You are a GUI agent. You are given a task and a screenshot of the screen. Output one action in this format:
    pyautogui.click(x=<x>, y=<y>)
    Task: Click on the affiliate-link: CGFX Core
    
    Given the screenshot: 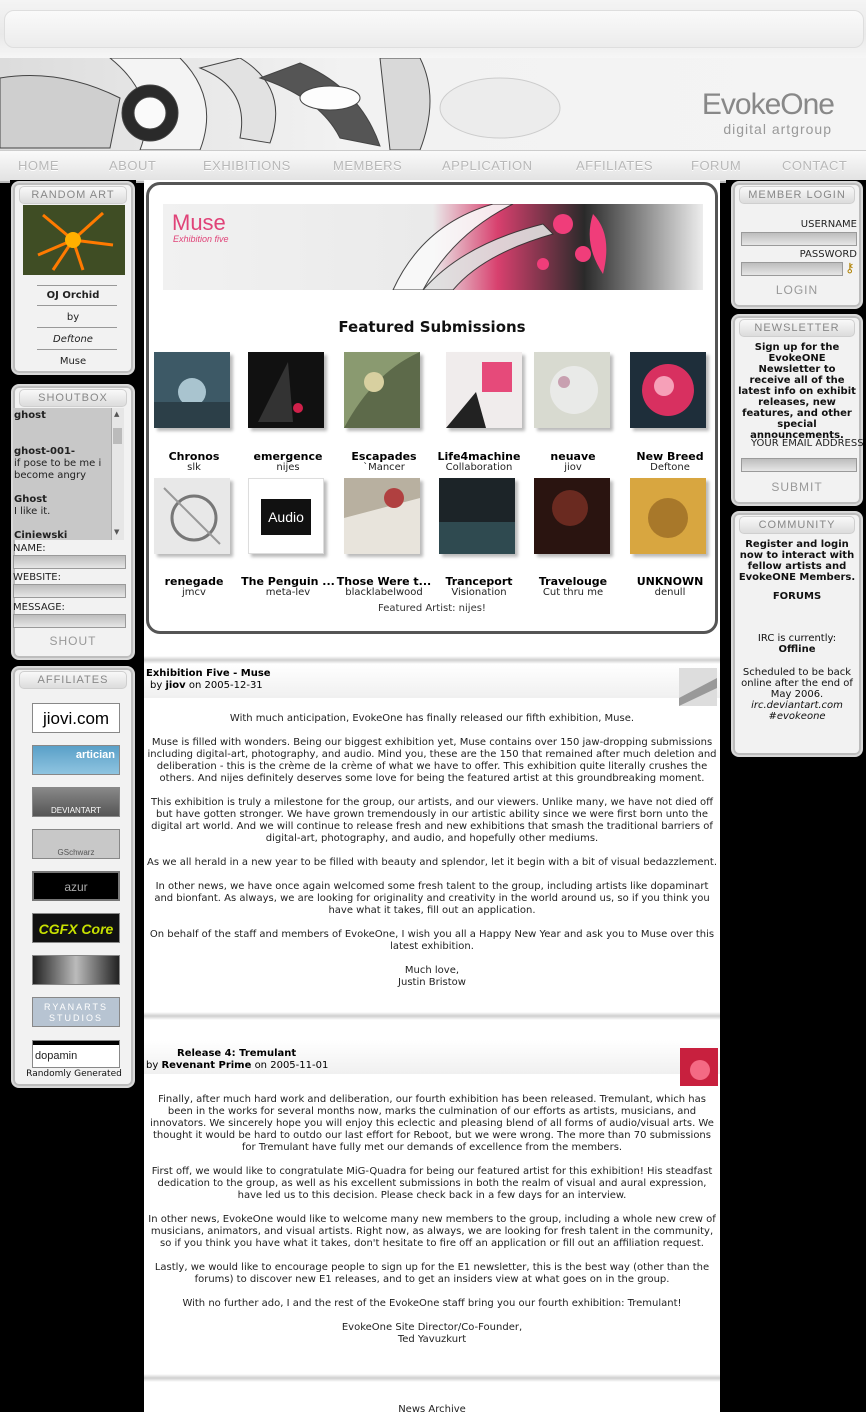 What is the action you would take?
    pyautogui.click(x=76, y=928)
    